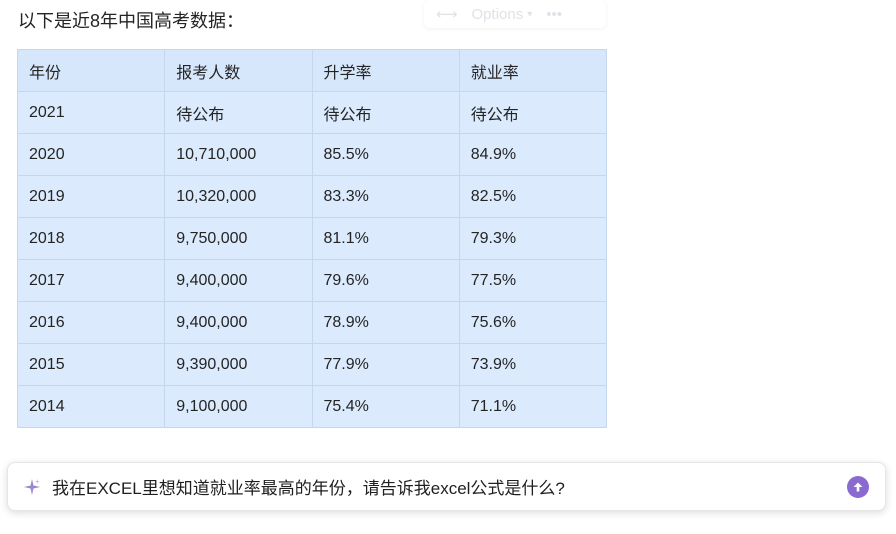  Describe the element at coordinates (497, 14) in the screenshot. I see `options-label: Options` at that location.